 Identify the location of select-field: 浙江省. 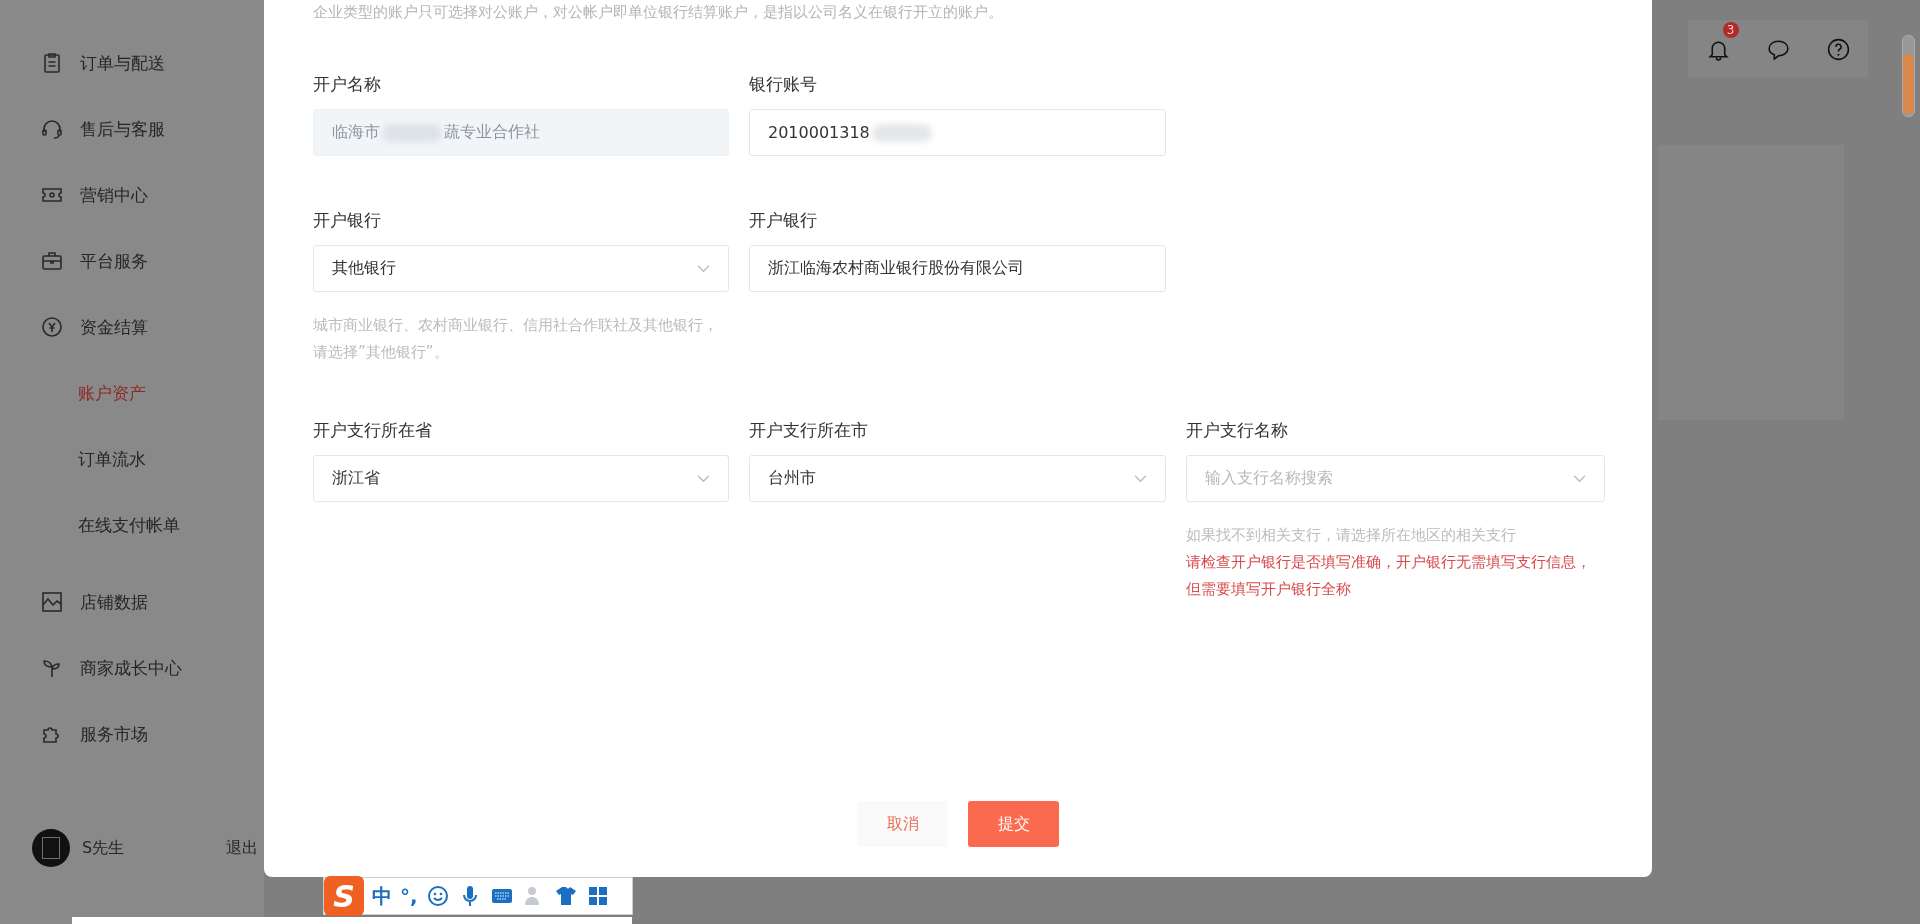
(521, 478).